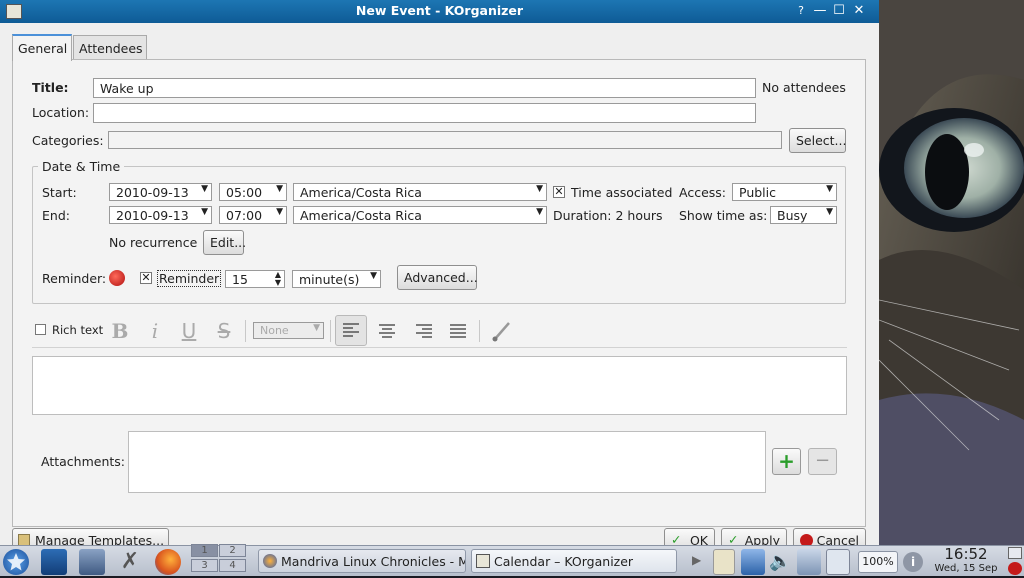 Image resolution: width=1024 pixels, height=578 pixels. What do you see at coordinates (189, 278) in the screenshot?
I see `reminder-checkbox-label: Reminder` at bounding box center [189, 278].